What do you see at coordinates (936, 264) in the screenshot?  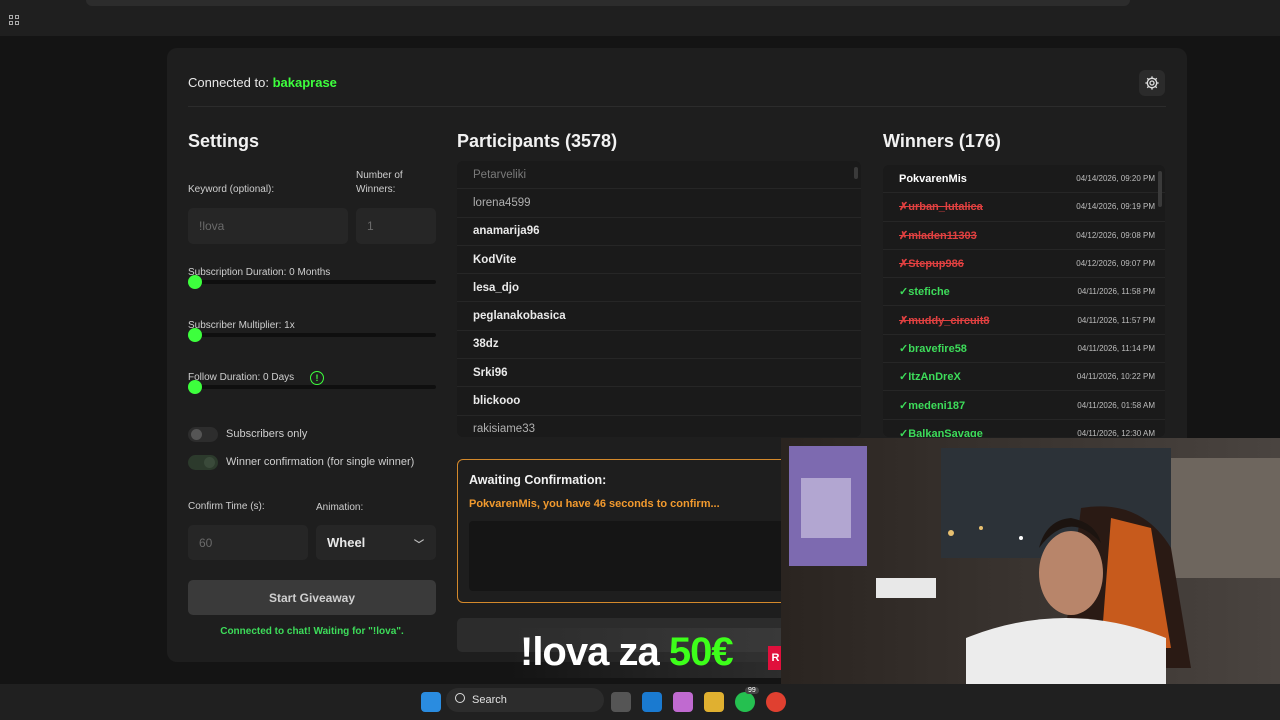 I see `winner-name: Stepup986` at bounding box center [936, 264].